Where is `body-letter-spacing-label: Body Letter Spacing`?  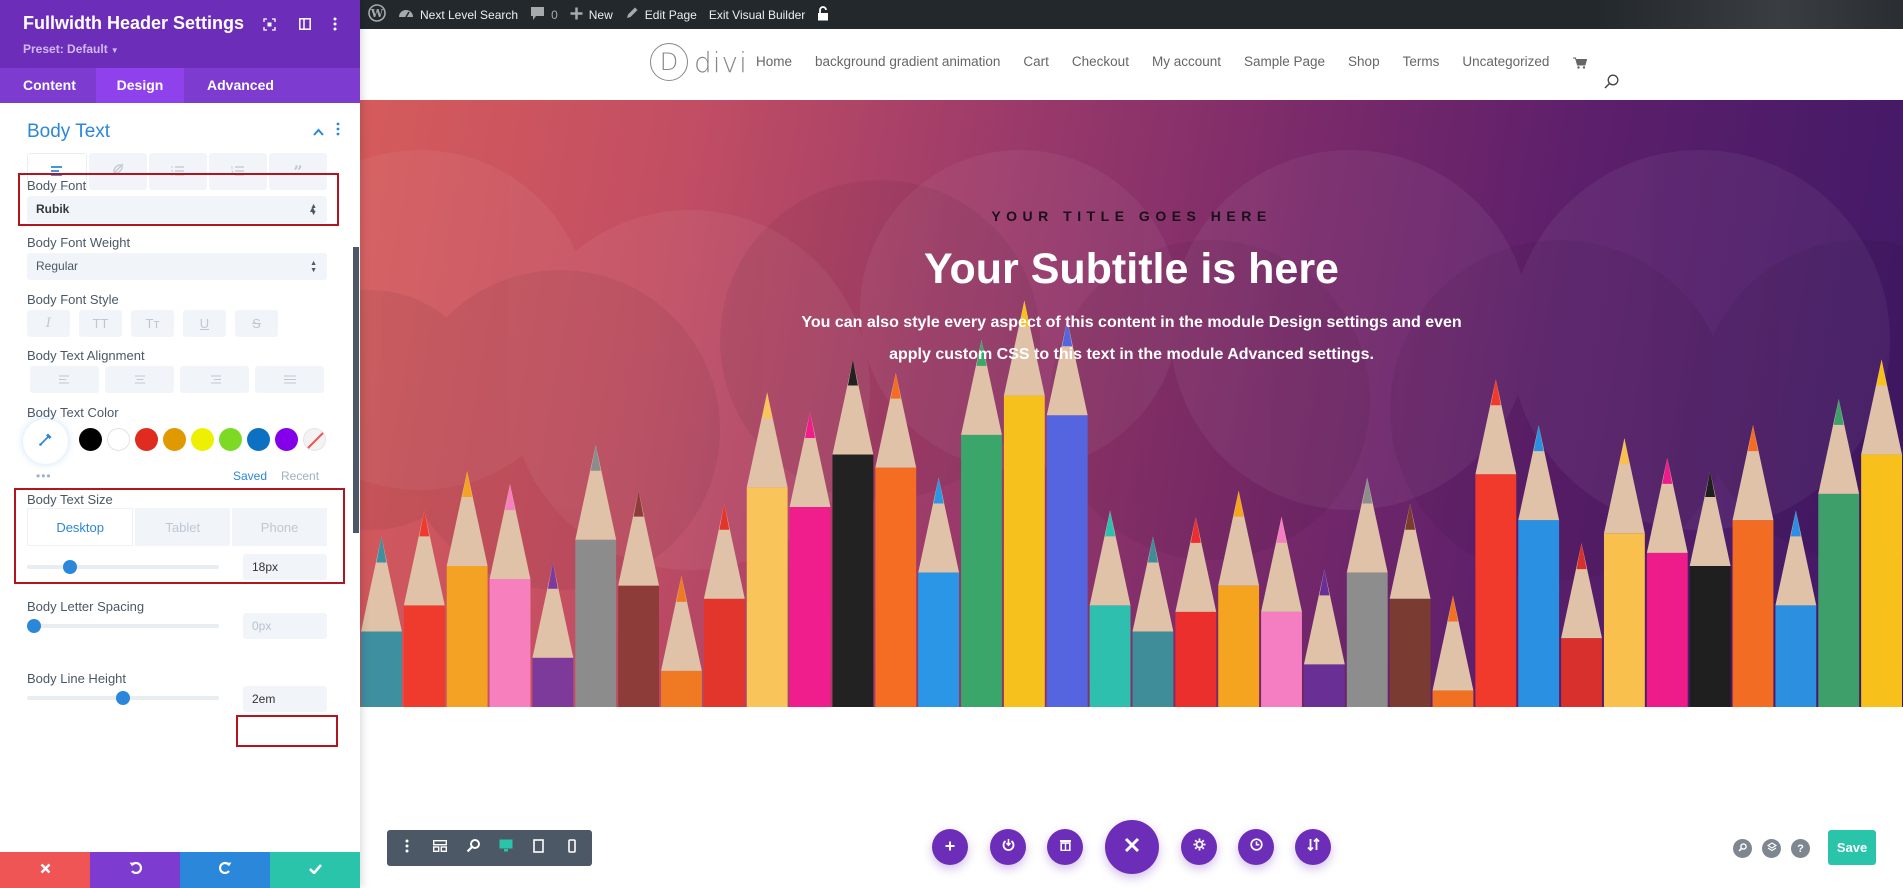 body-letter-spacing-label: Body Letter Spacing is located at coordinates (86, 606).